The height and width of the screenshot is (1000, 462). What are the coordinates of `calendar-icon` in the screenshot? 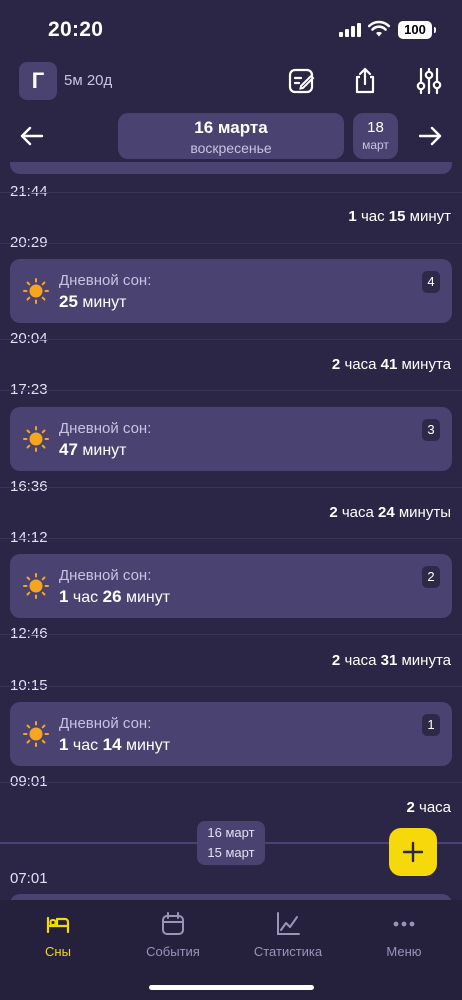 It's located at (173, 923).